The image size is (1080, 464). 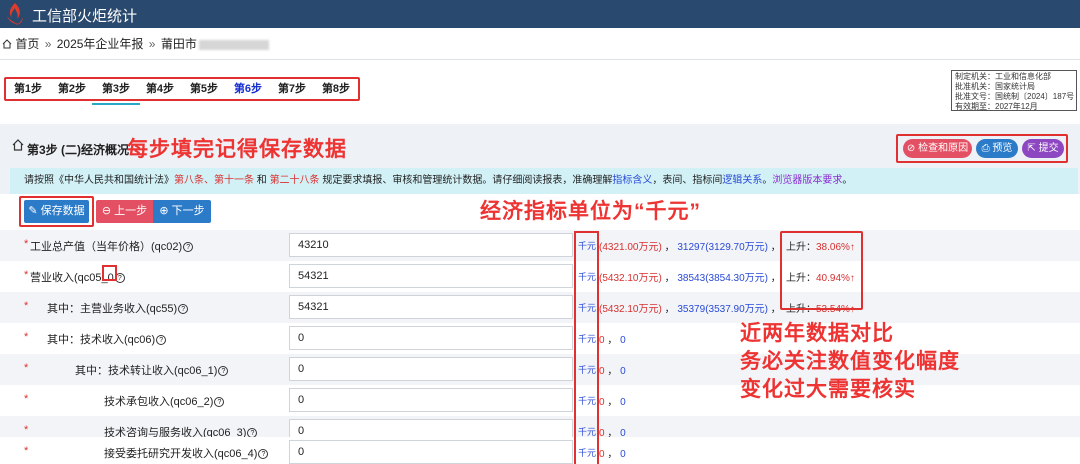 I want to click on tech-transfer-revenue-input, so click(x=431, y=369).